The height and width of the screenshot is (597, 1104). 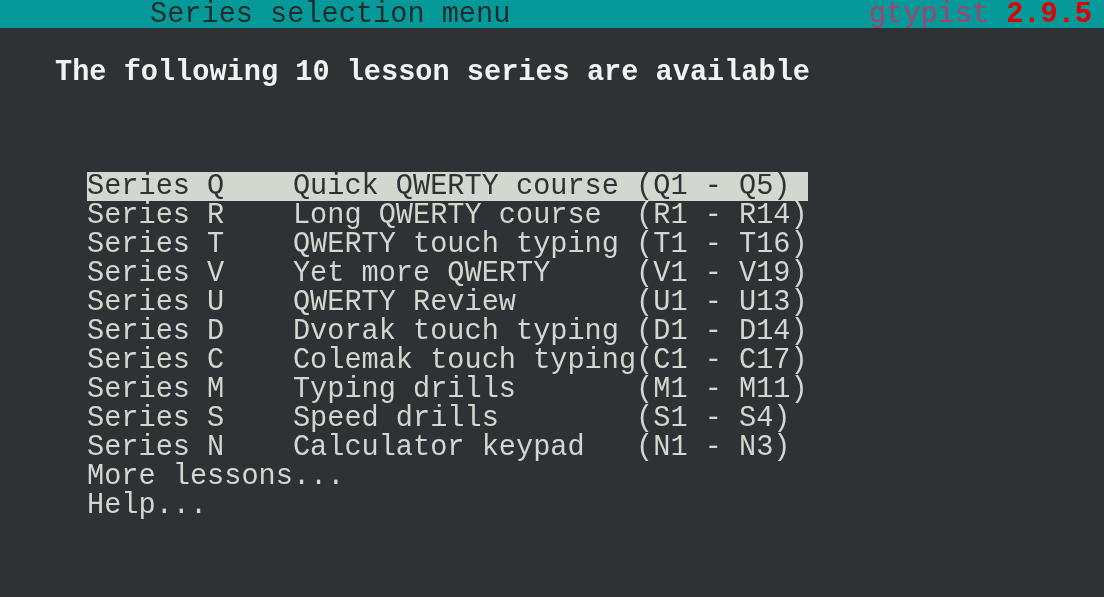 What do you see at coordinates (456, 186) in the screenshot?
I see `series-description: Quick QWERTY course` at bounding box center [456, 186].